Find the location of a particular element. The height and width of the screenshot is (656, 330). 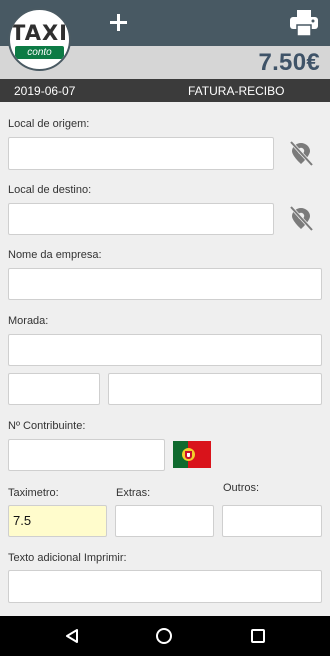

logo-text: TAXI is located at coordinates (39, 33).